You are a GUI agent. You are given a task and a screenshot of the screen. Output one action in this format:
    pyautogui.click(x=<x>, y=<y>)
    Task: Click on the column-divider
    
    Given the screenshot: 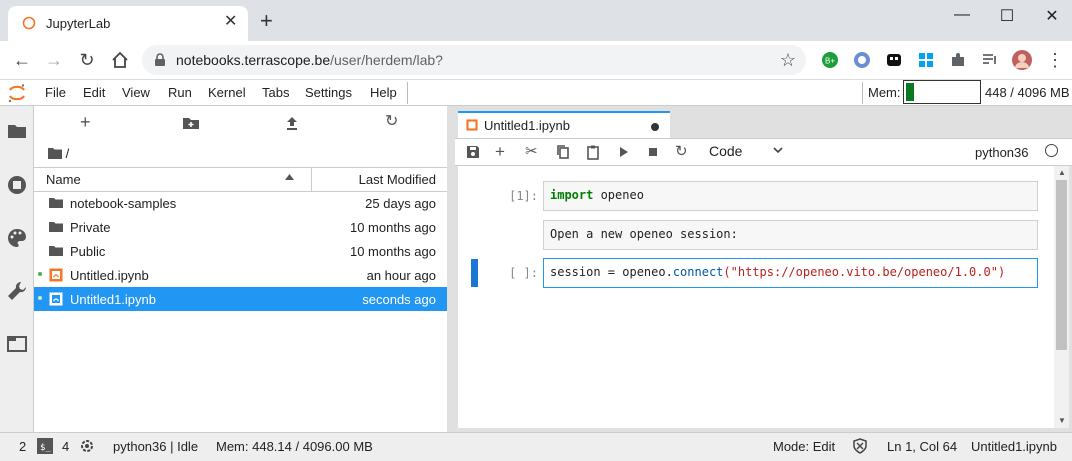 What is the action you would take?
    pyautogui.click(x=311, y=179)
    